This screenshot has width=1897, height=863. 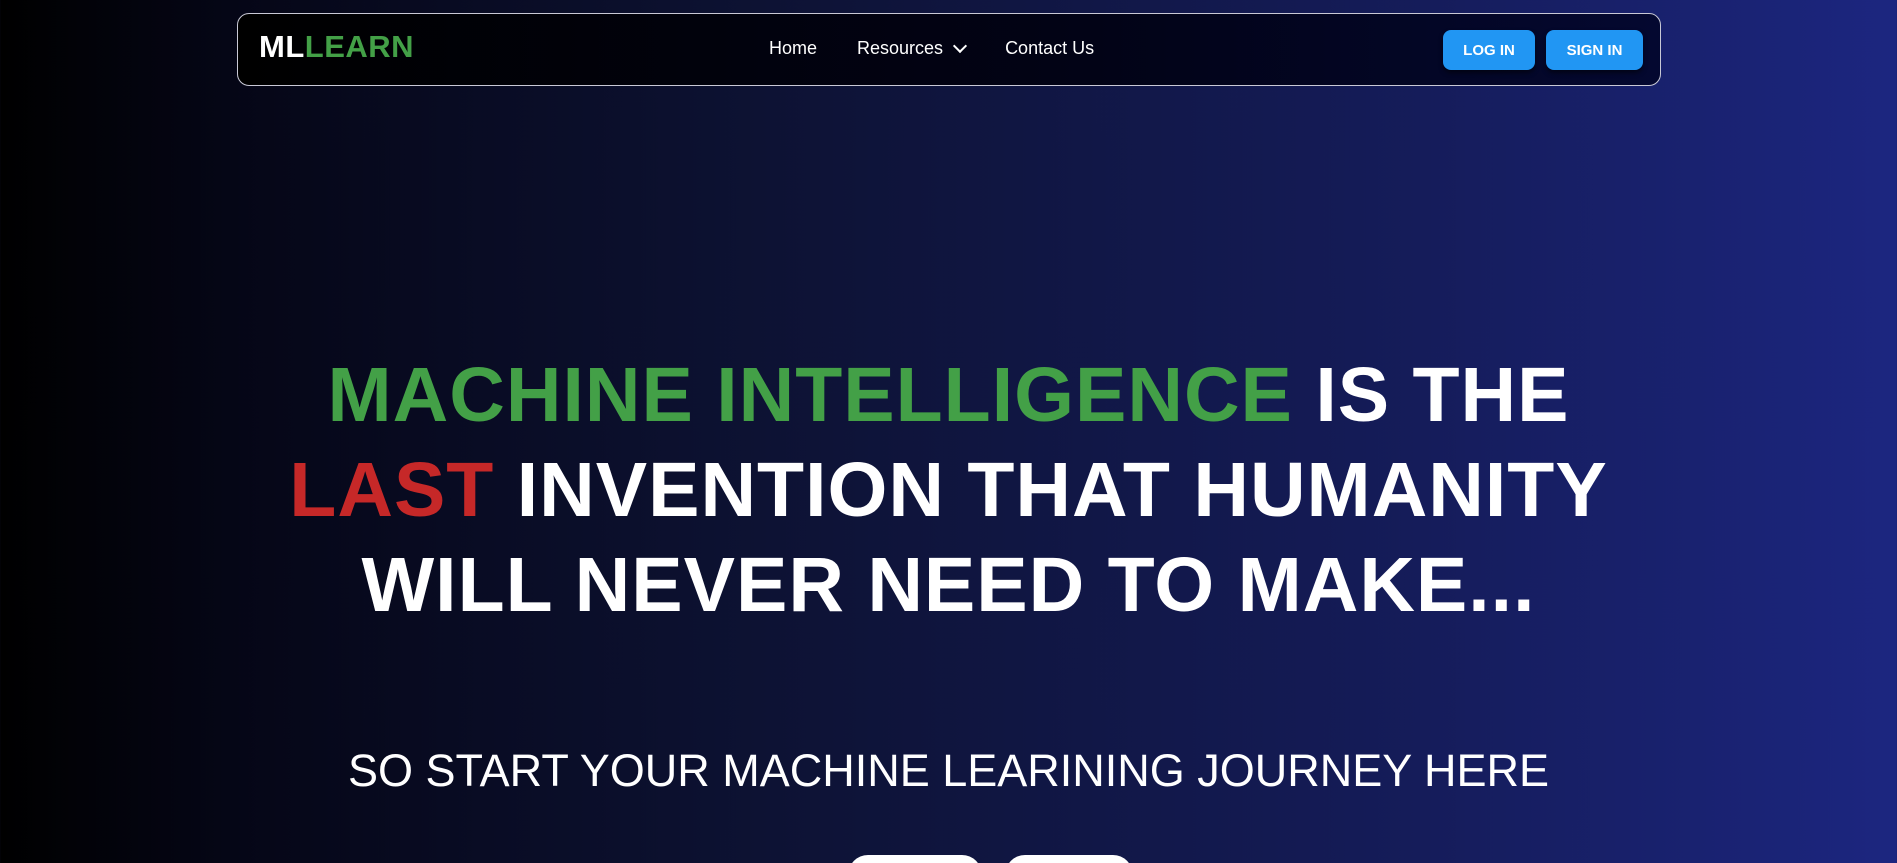 I want to click on hero-line-1-rest: IS THE, so click(x=1431, y=395).